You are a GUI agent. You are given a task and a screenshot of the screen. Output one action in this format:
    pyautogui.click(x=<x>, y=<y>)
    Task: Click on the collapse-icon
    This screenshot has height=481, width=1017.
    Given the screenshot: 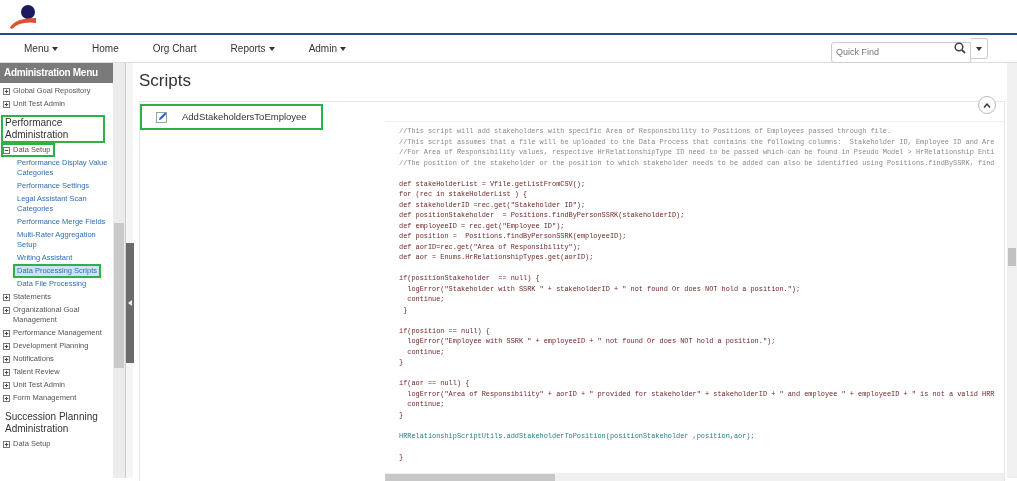 What is the action you would take?
    pyautogui.click(x=6, y=150)
    